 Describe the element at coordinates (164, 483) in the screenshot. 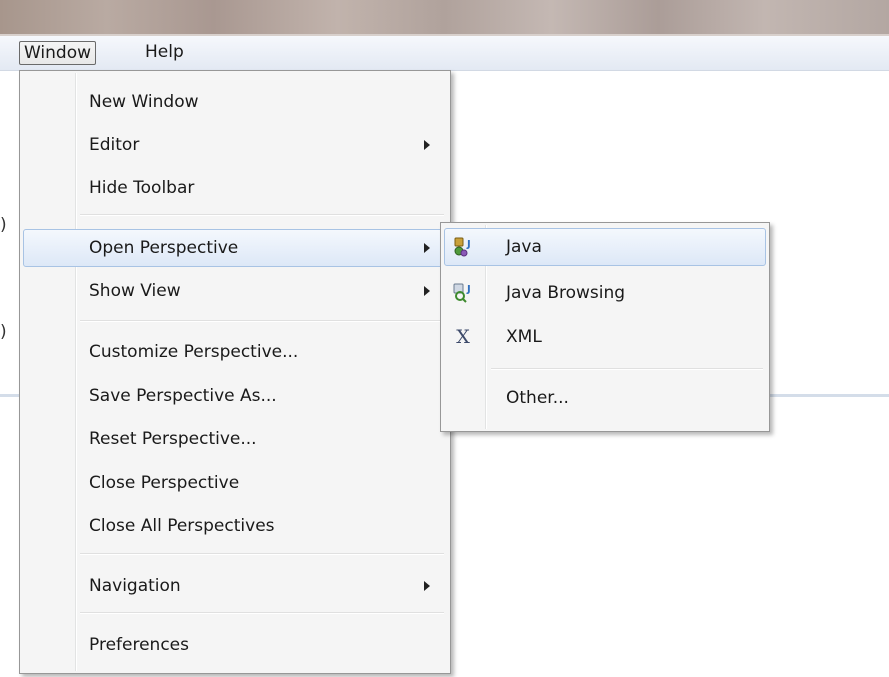

I see `menu-item-label: Close Perspective` at that location.